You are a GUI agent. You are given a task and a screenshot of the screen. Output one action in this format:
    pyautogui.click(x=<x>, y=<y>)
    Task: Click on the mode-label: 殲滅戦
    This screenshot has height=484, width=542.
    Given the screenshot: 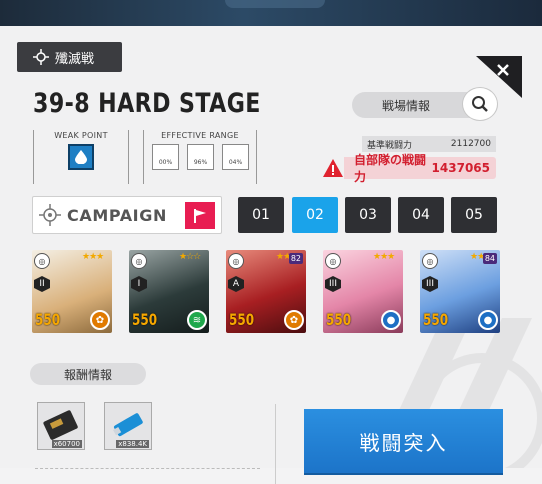 What is the action you would take?
    pyautogui.click(x=75, y=59)
    